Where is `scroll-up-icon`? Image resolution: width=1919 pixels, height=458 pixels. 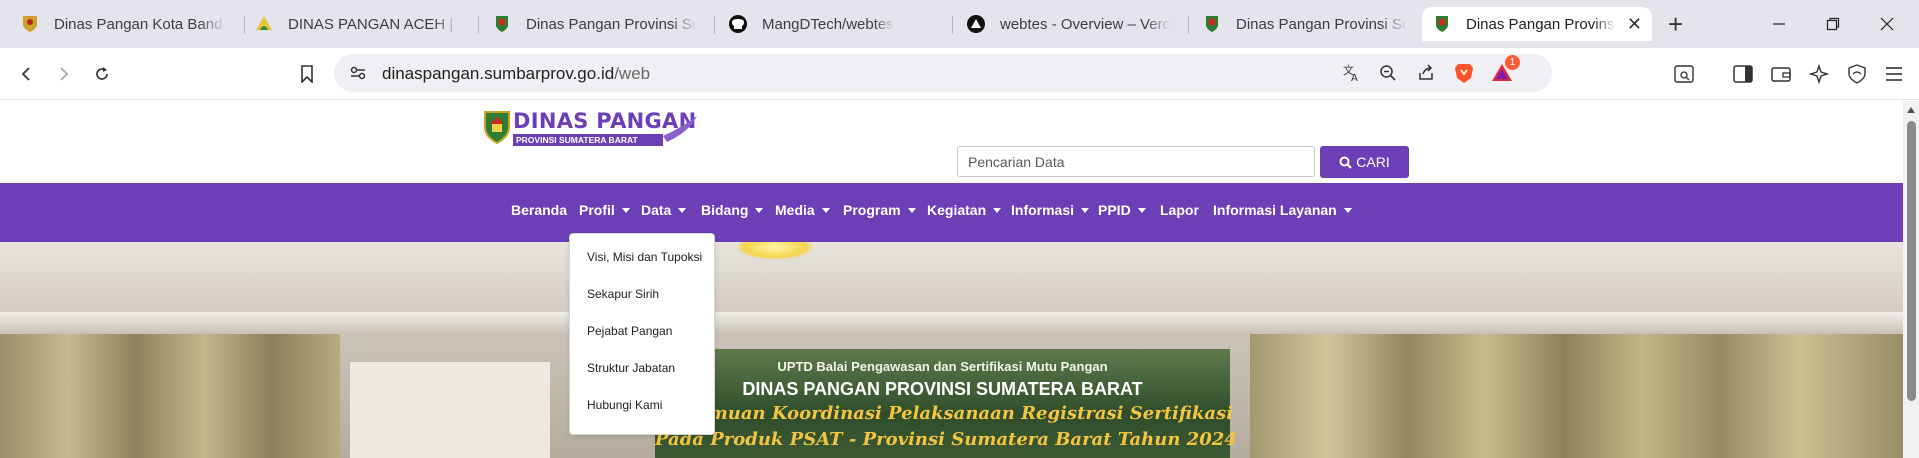
scroll-up-icon is located at coordinates (1911, 110).